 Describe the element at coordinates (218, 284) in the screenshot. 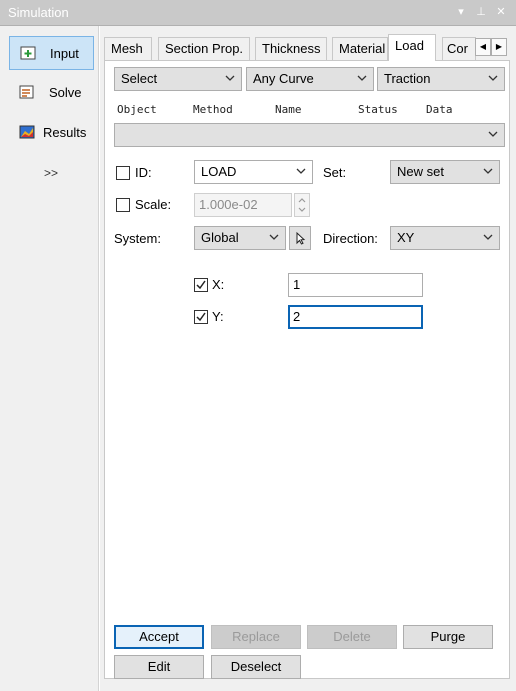

I see `x-label: X:` at that location.